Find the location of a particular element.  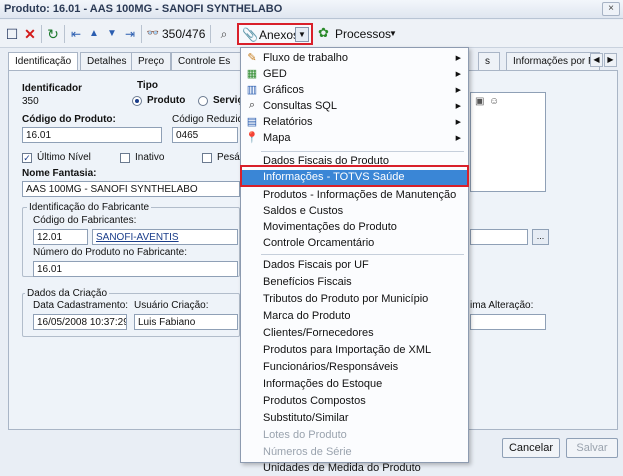

menu-item-numeros-serie: Números de Série is located at coordinates (307, 452).